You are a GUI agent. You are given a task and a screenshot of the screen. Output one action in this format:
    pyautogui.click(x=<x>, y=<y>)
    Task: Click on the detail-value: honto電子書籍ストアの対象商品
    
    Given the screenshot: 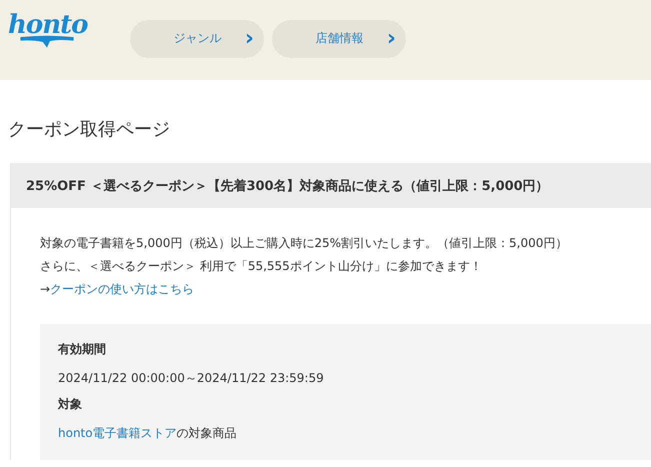 What is the action you would take?
    pyautogui.click(x=148, y=433)
    